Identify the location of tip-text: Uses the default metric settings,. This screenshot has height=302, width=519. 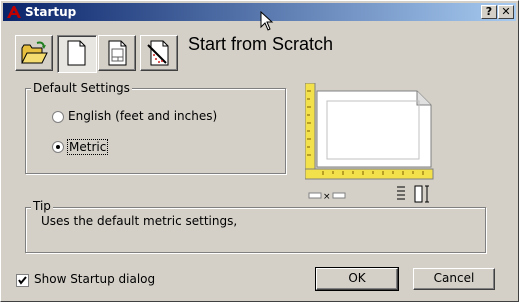
(139, 221).